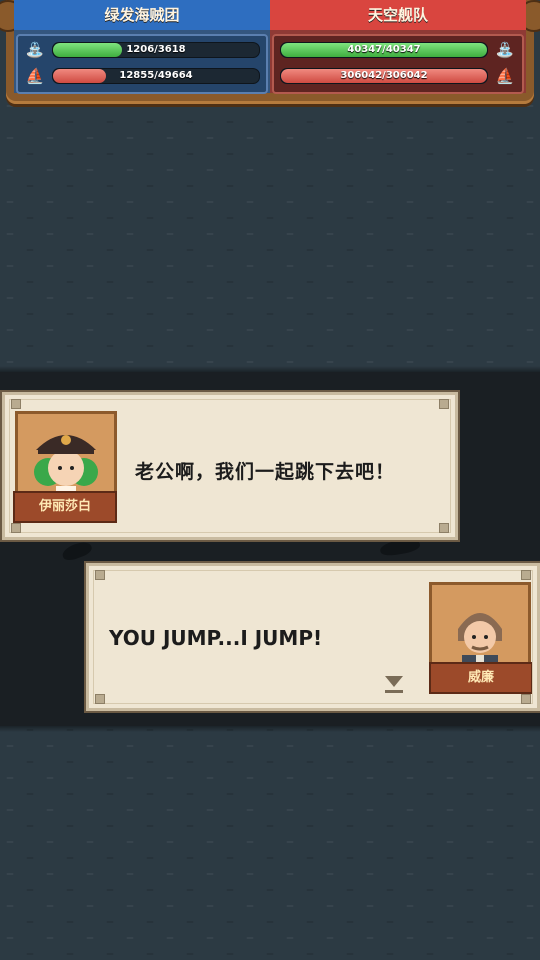 This screenshot has height=960, width=540. Describe the element at coordinates (394, 691) in the screenshot. I see `next-indicator-bar` at that location.